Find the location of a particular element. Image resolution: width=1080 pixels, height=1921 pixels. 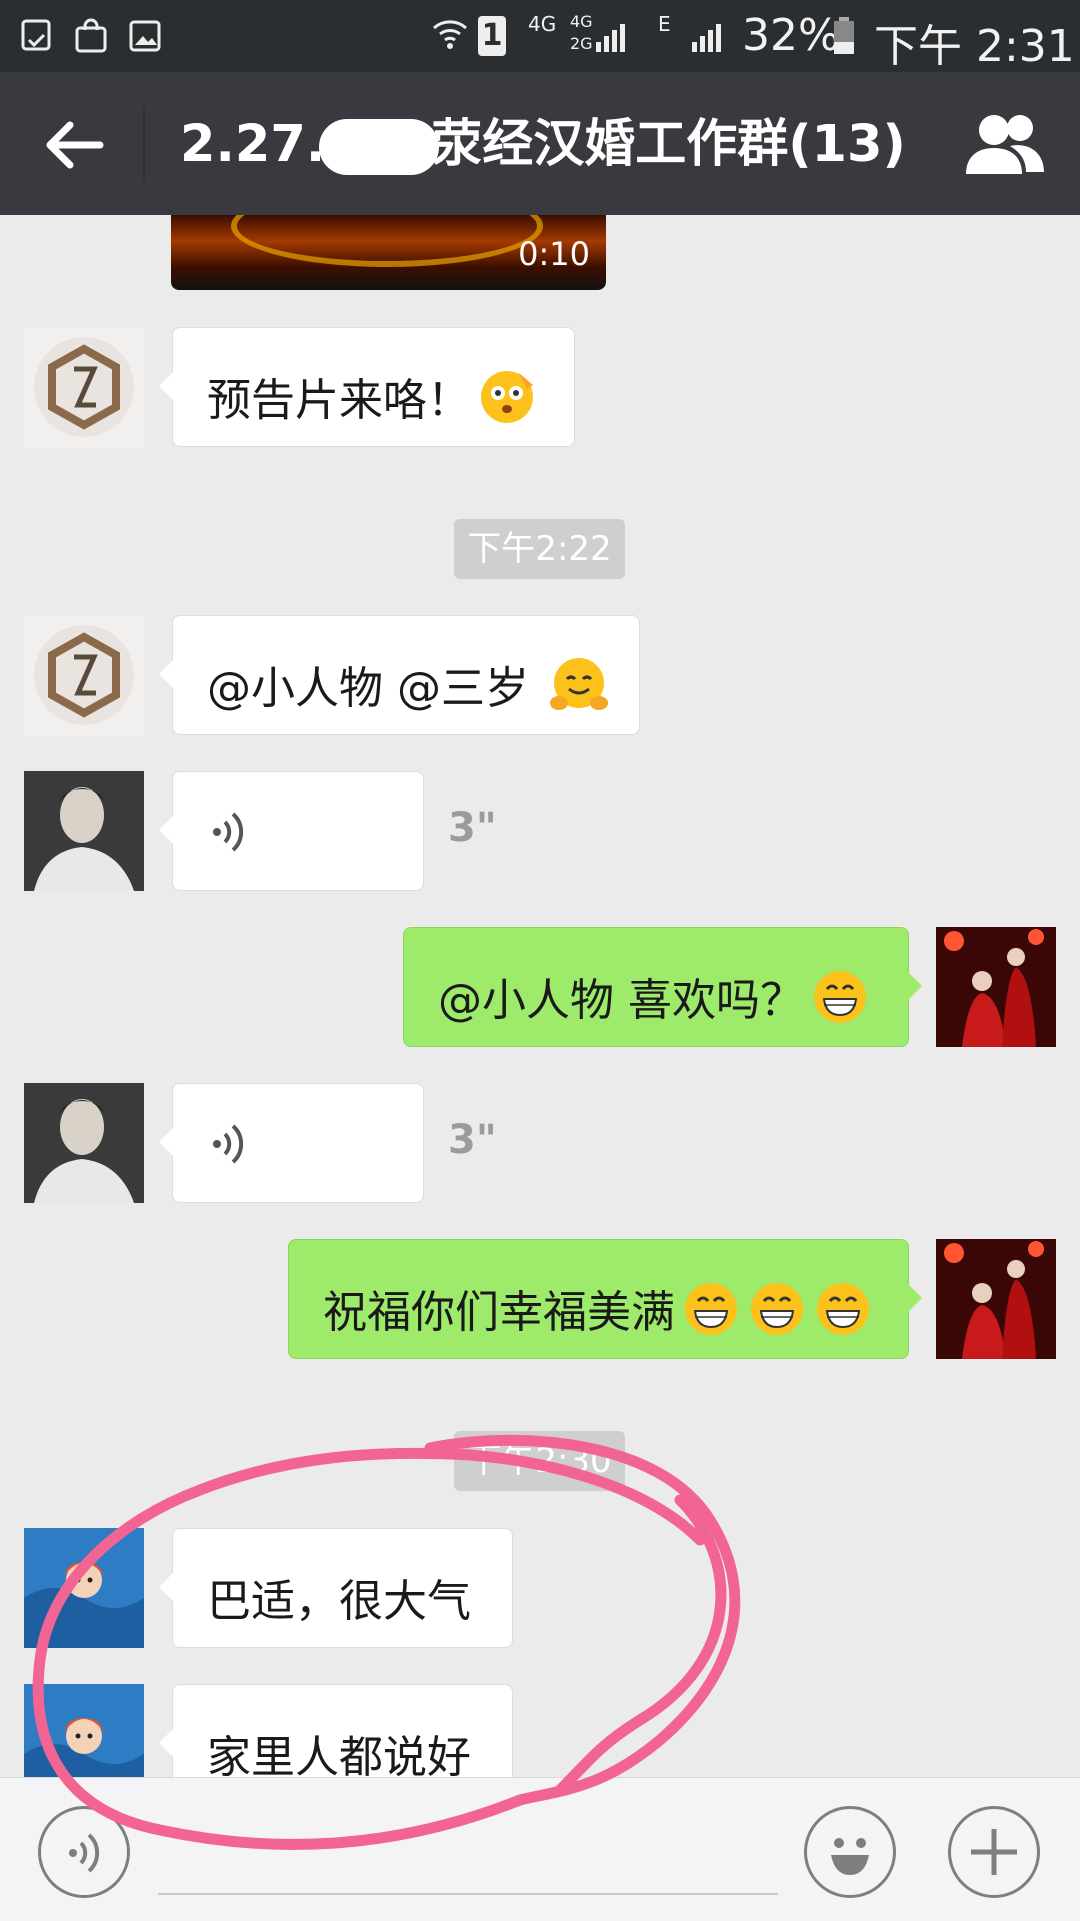

voice-input-button is located at coordinates (84, 1852).